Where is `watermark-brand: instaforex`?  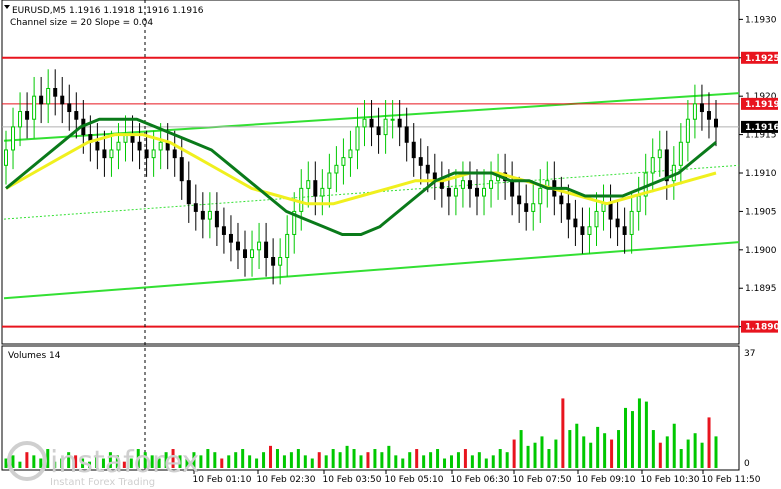 watermark-brand: instaforex is located at coordinates (124, 462).